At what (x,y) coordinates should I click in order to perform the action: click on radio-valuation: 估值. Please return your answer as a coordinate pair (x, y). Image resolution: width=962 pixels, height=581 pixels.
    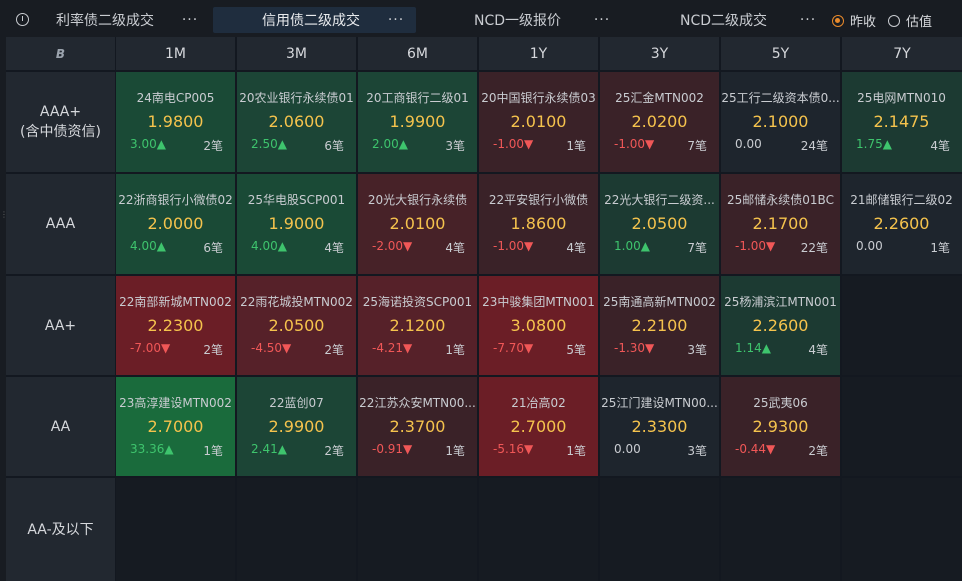
    Looking at the image, I should click on (910, 20).